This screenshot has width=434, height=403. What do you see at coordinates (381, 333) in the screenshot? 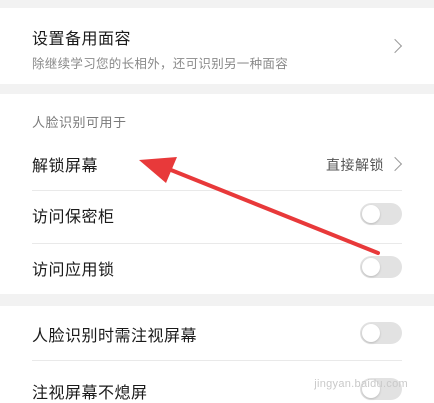
I see `require-gaze-toggle` at bounding box center [381, 333].